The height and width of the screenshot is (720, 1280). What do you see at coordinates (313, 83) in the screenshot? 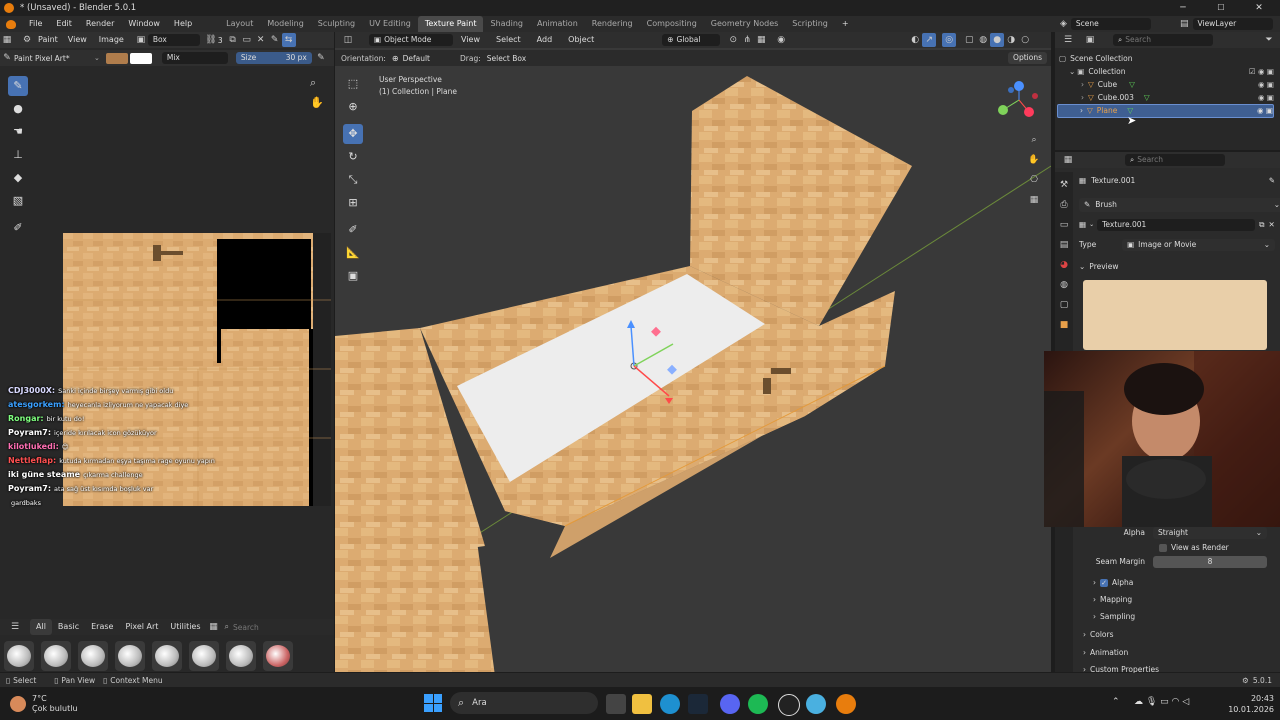
I see `zoom-icon: ⌕` at bounding box center [313, 83].